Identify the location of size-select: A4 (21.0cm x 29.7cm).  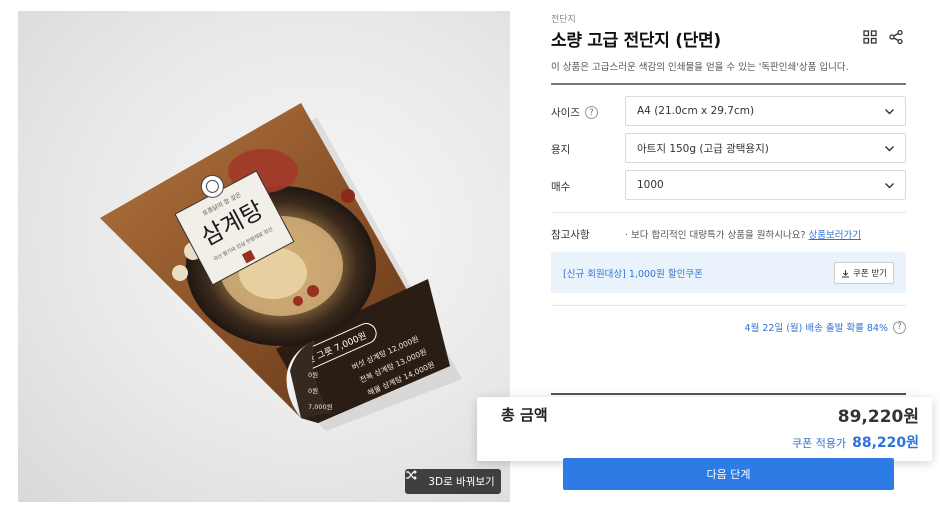
(765, 111).